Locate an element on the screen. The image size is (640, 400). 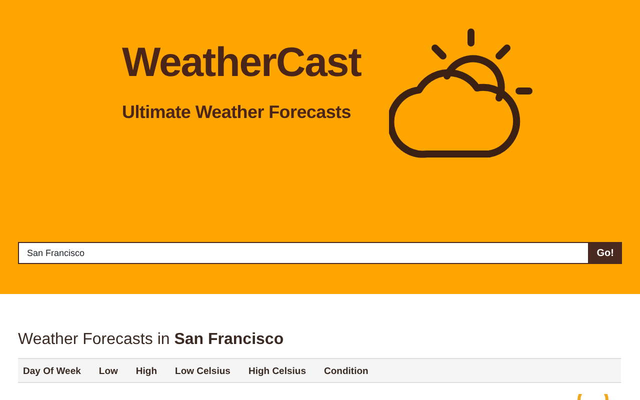
app-subtitle: Ultimate Weather Forecasts is located at coordinates (237, 112).